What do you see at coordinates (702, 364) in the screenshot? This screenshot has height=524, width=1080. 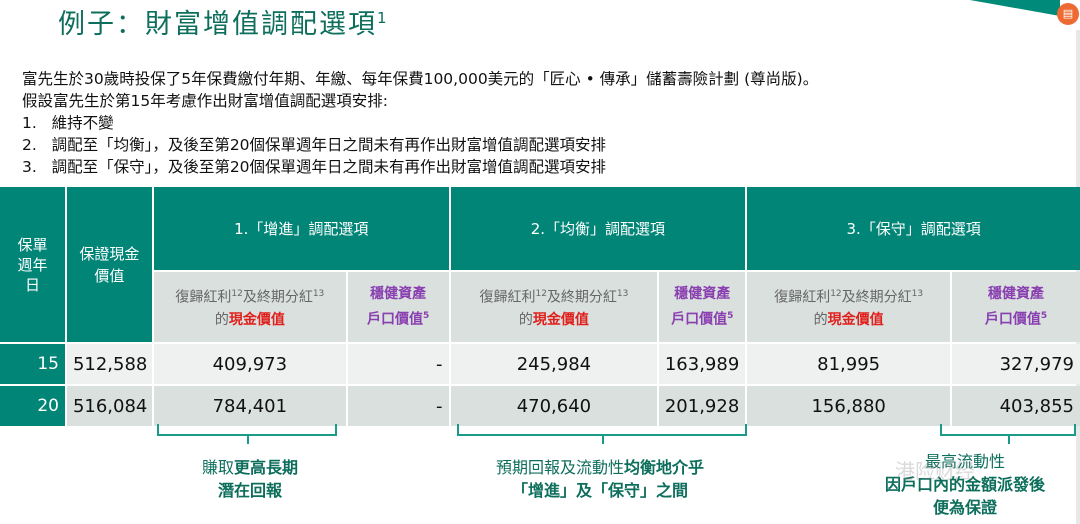 I see `table-cell: 163,989` at bounding box center [702, 364].